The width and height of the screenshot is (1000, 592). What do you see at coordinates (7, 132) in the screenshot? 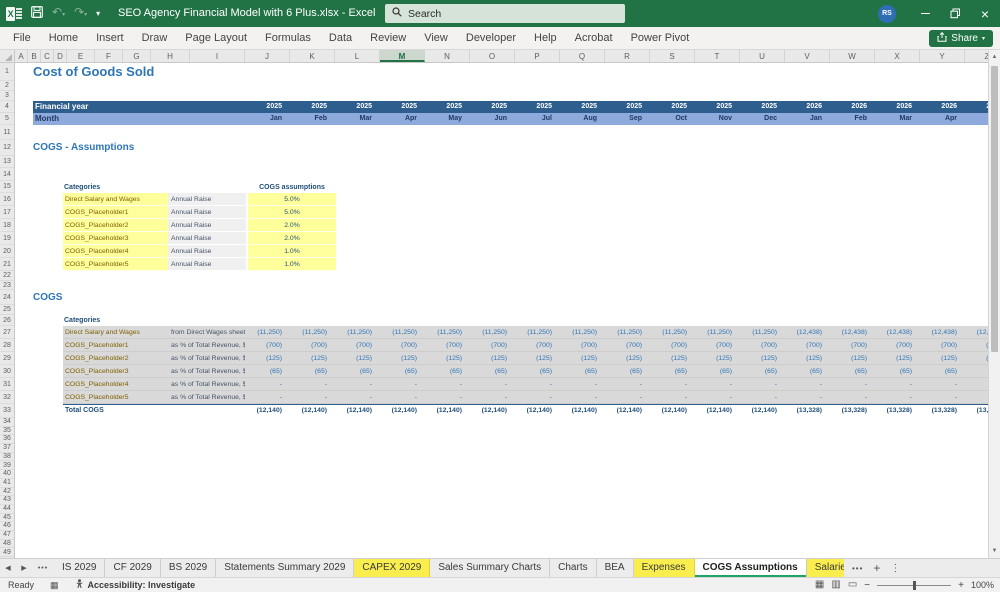
I see `row-header-11: 11` at bounding box center [7, 132].